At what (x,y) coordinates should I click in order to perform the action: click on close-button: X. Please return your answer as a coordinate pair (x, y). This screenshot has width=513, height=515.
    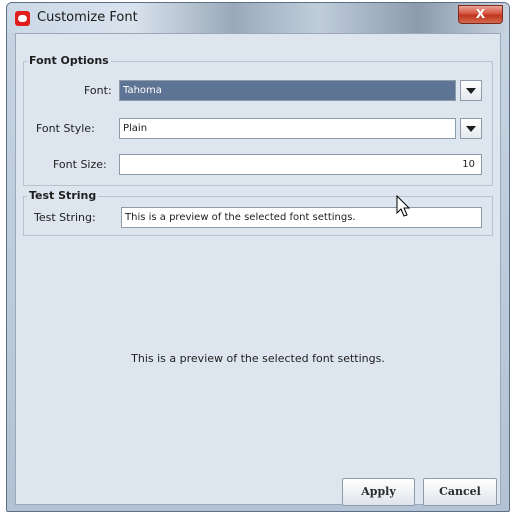
    Looking at the image, I should click on (480, 14).